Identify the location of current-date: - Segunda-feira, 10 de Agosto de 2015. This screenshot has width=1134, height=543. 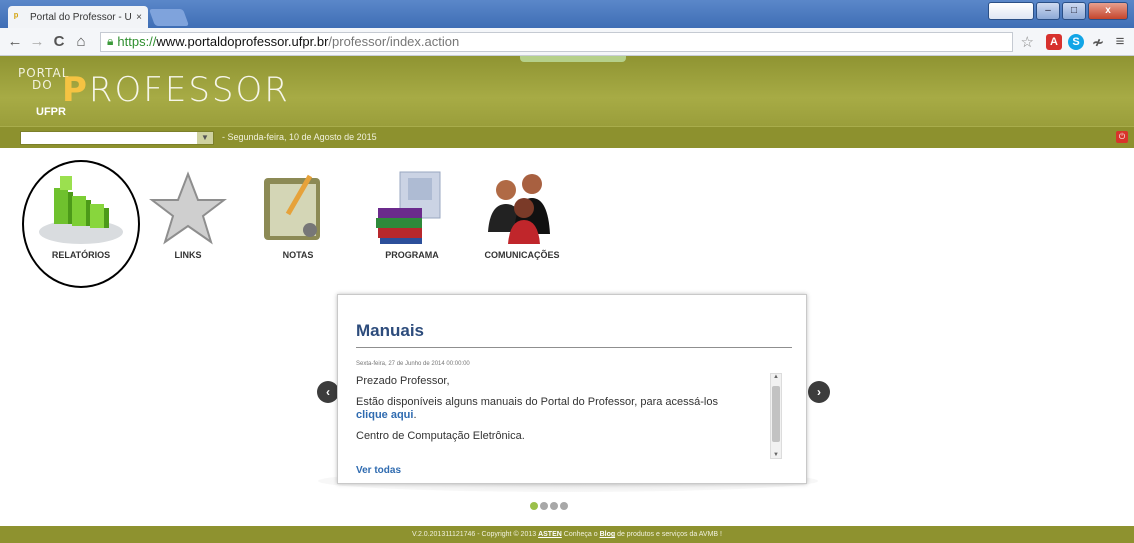
(299, 137).